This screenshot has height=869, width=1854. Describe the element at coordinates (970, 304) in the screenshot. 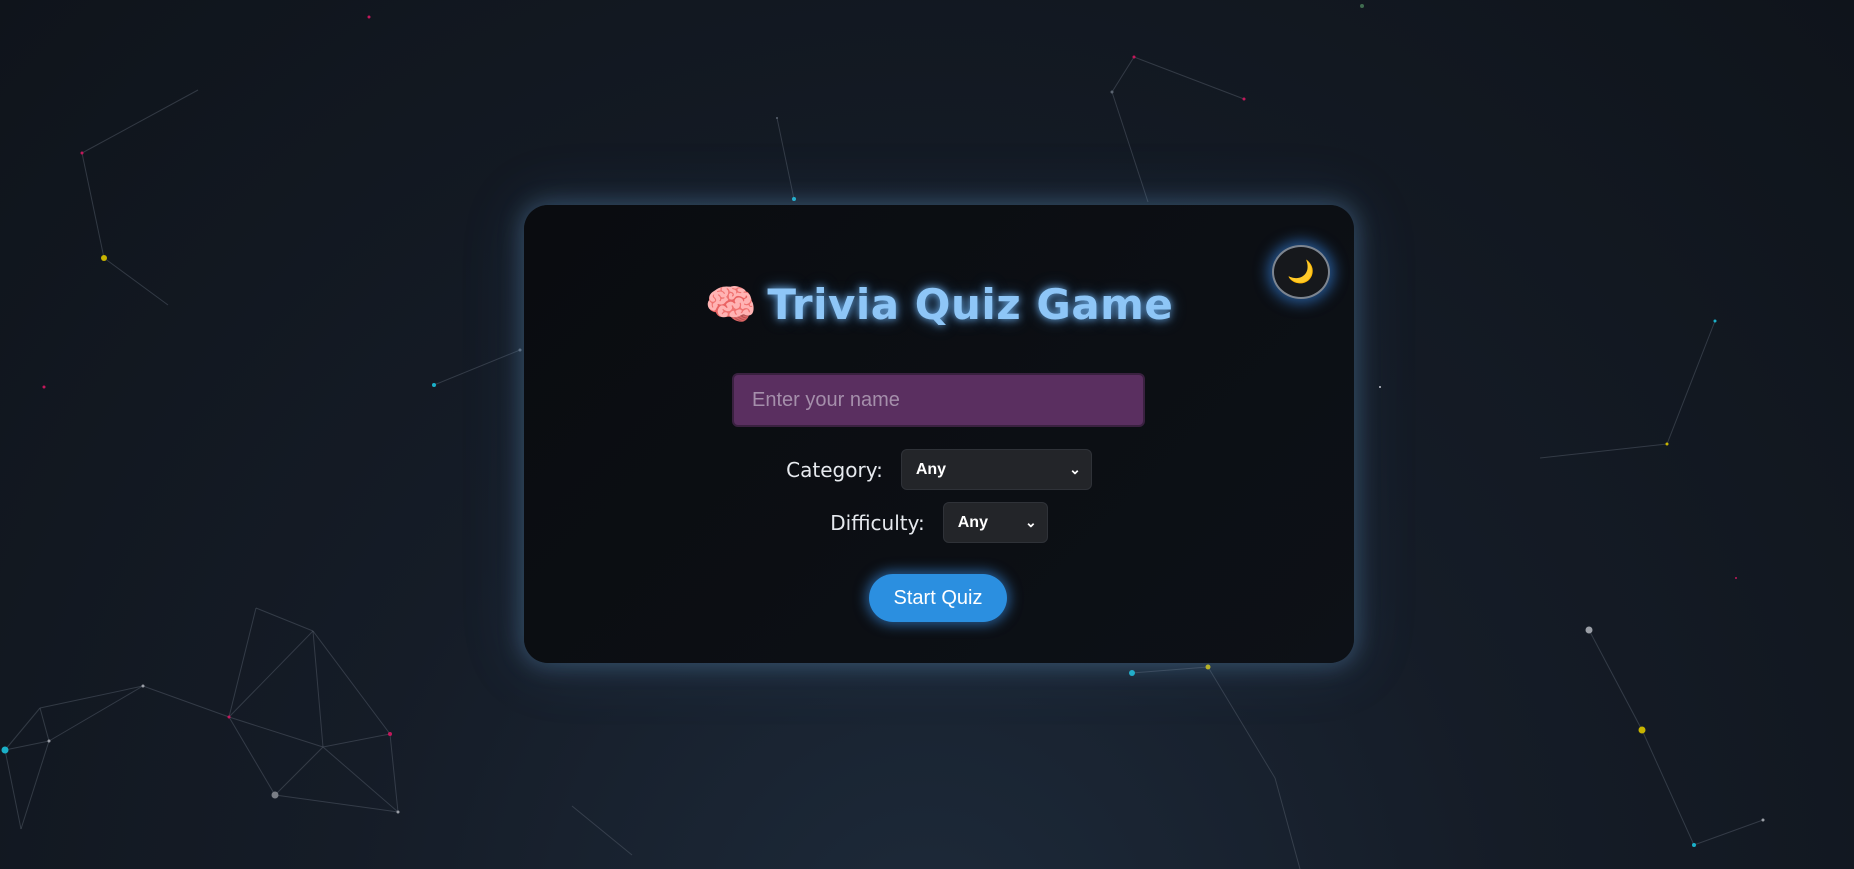

I see `page-title-text: Trivia Quiz Game` at that location.